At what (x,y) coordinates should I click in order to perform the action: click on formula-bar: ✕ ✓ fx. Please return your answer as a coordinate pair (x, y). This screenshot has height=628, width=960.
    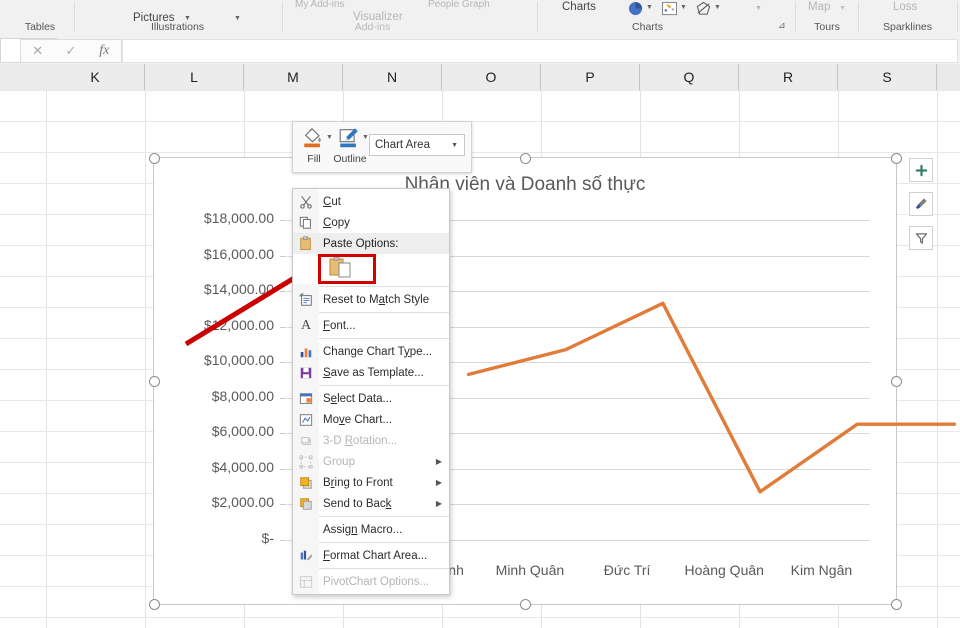
    Looking at the image, I should click on (480, 50).